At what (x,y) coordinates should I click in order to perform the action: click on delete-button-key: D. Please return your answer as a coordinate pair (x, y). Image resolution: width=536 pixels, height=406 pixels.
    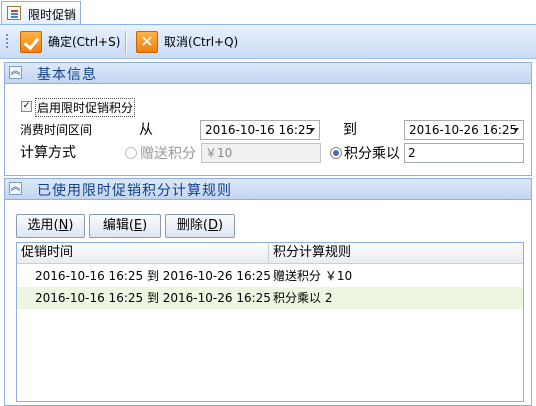
    Looking at the image, I should click on (212, 225).